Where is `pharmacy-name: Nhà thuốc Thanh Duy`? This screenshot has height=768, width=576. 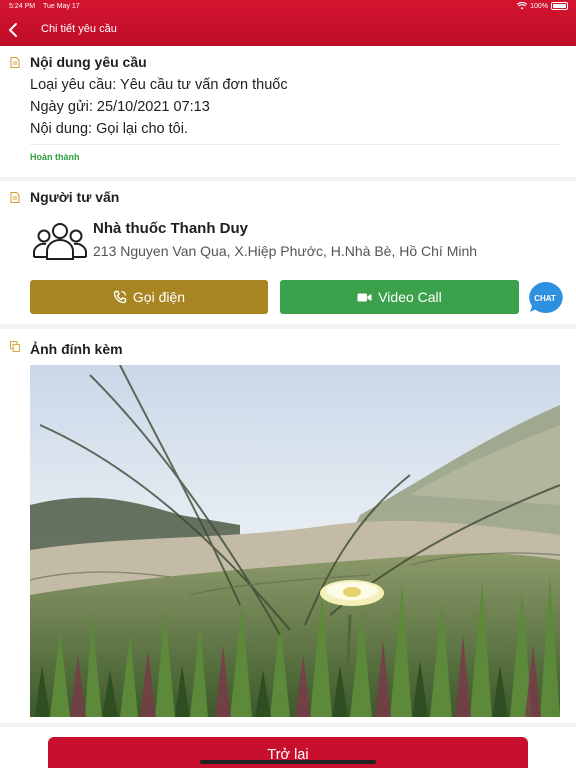 pharmacy-name: Nhà thuốc Thanh Duy is located at coordinates (170, 228).